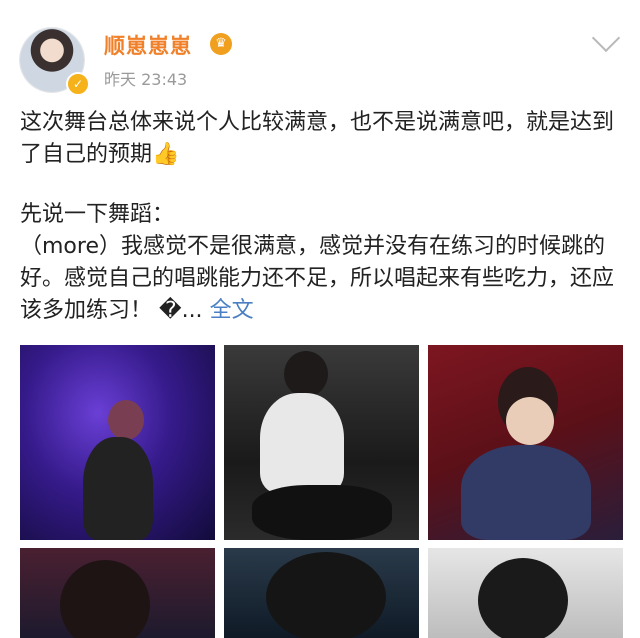 The image size is (640, 638). Describe the element at coordinates (148, 45) in the screenshot. I see `username: 顺崽崽崽` at that location.